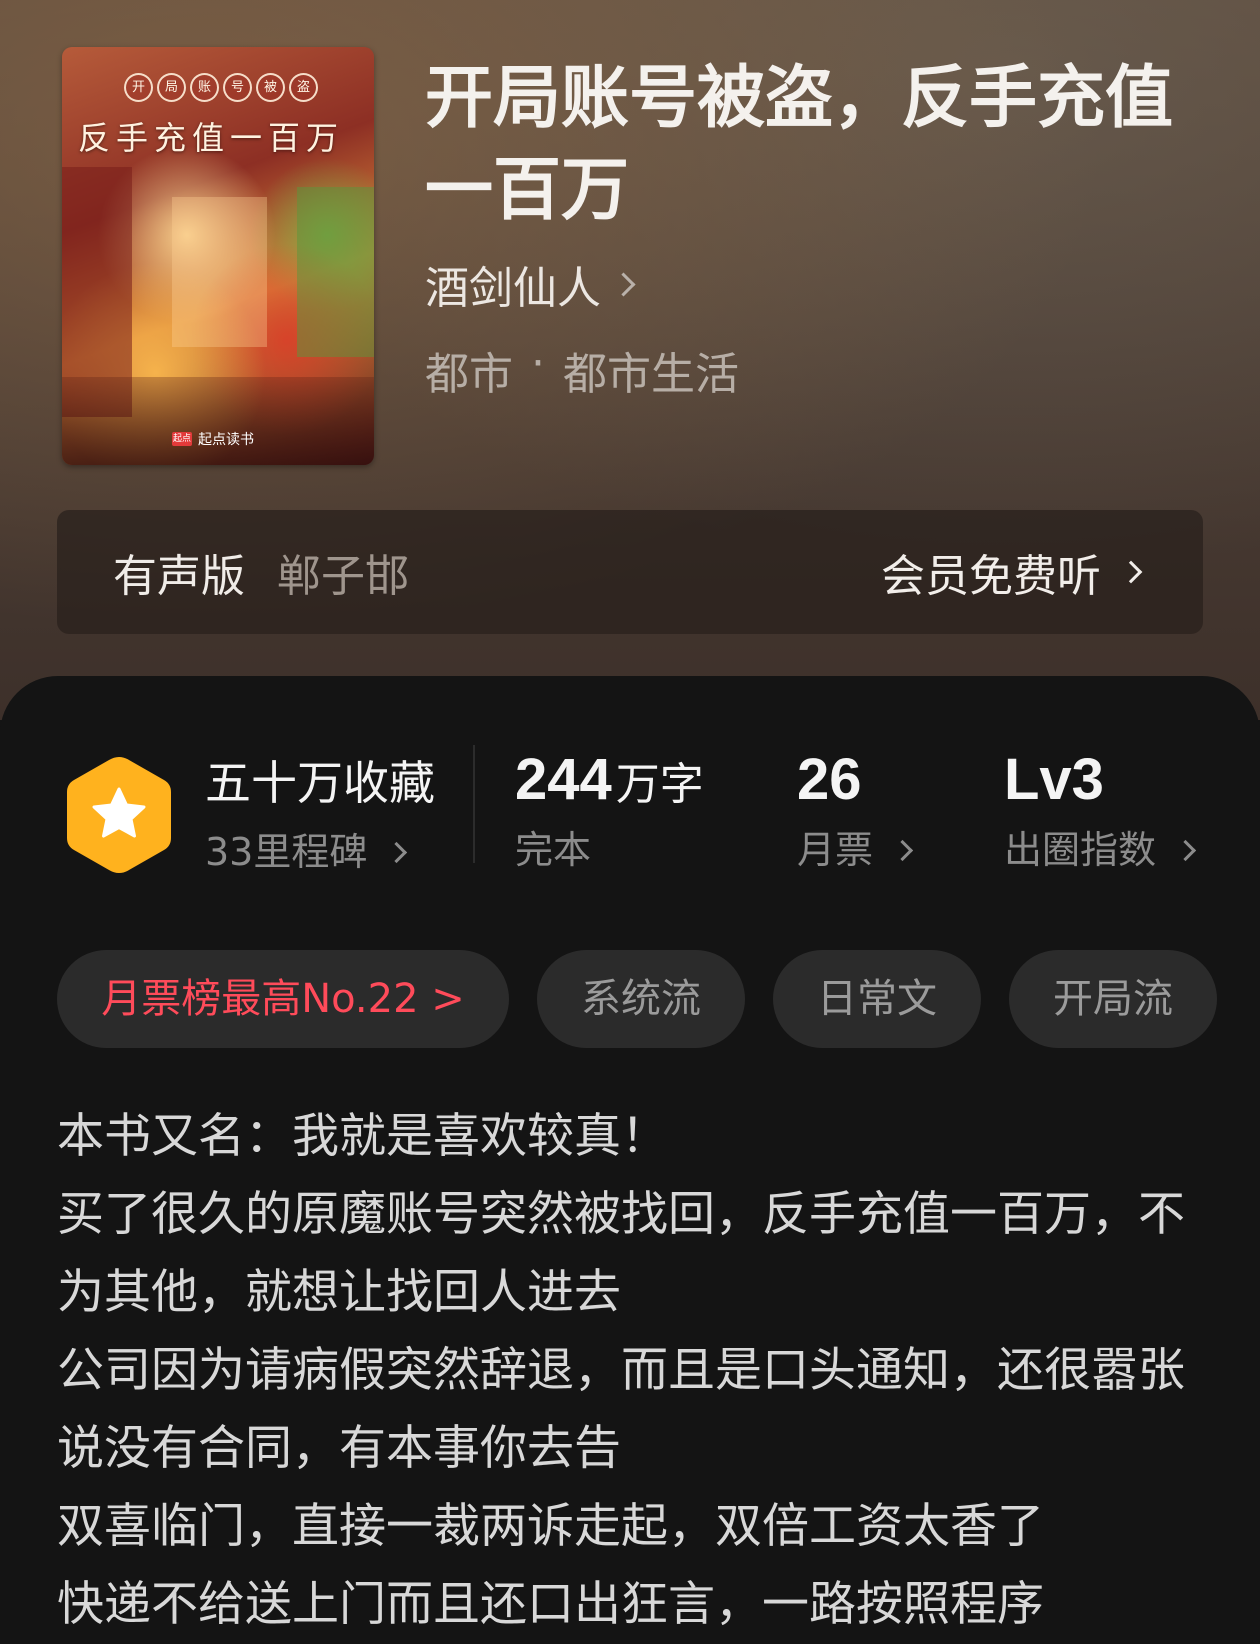 The width and height of the screenshot is (1260, 1644). What do you see at coordinates (469, 374) in the screenshot?
I see `genre-category: 都市` at bounding box center [469, 374].